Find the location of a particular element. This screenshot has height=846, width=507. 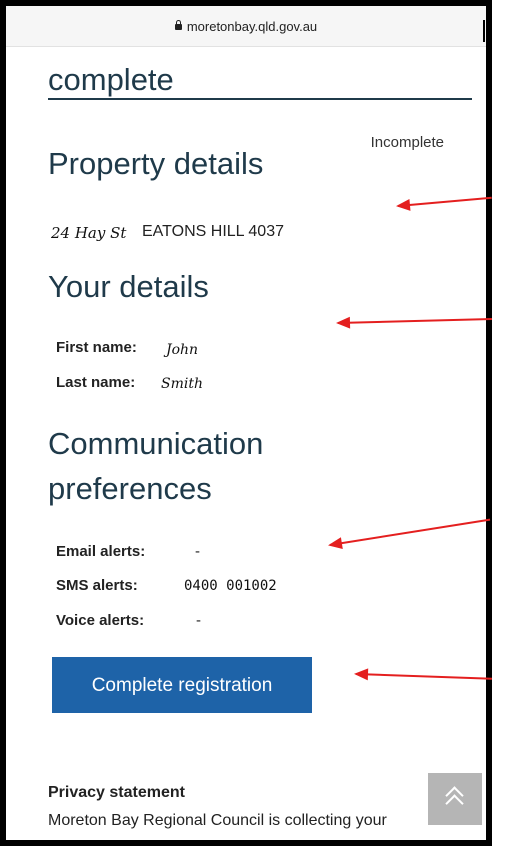

privacy-heading: Privacy statement is located at coordinates (116, 792).